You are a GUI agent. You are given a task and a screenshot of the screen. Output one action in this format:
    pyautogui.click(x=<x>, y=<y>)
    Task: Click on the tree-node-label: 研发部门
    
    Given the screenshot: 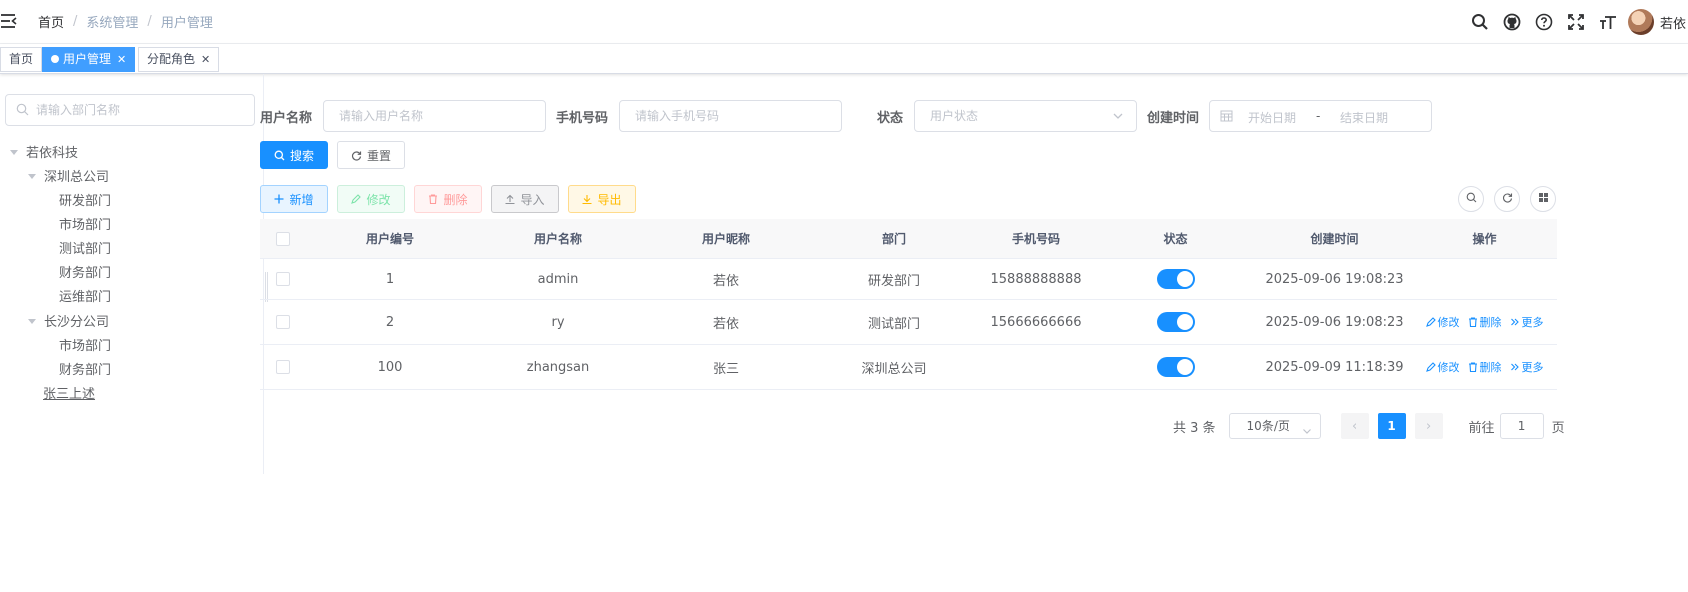 What is the action you would take?
    pyautogui.click(x=85, y=201)
    